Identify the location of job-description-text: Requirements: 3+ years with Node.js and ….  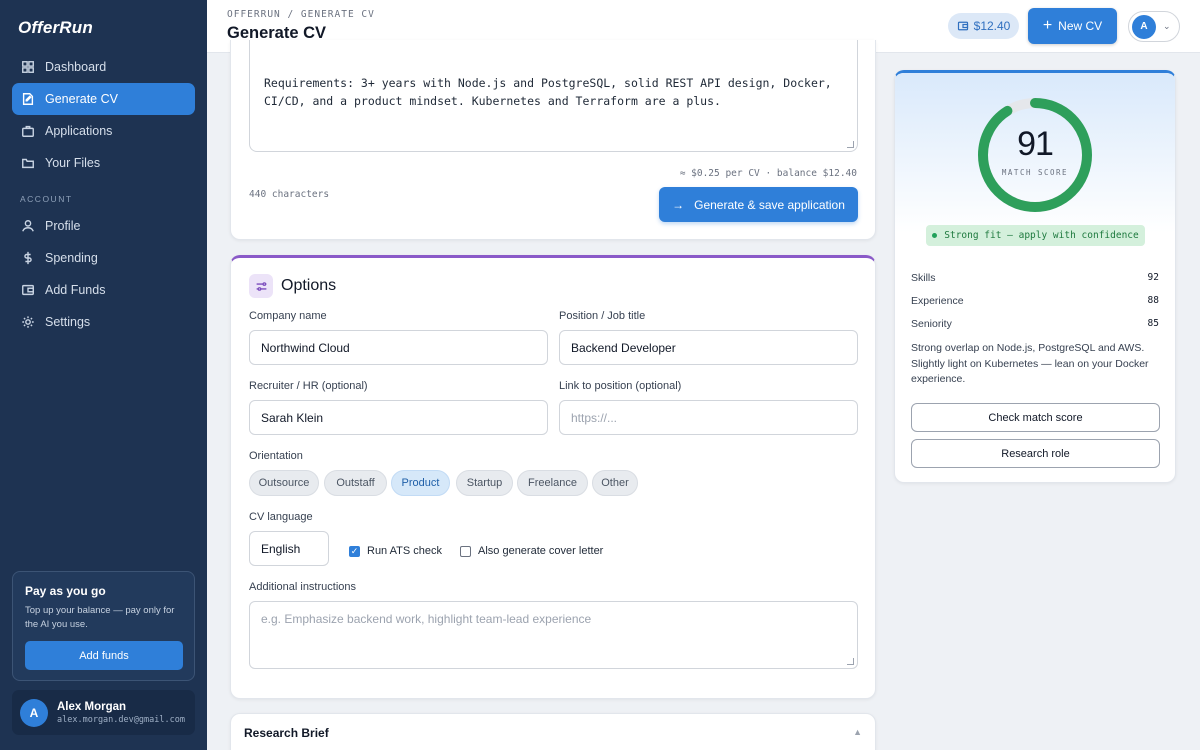
(548, 92).